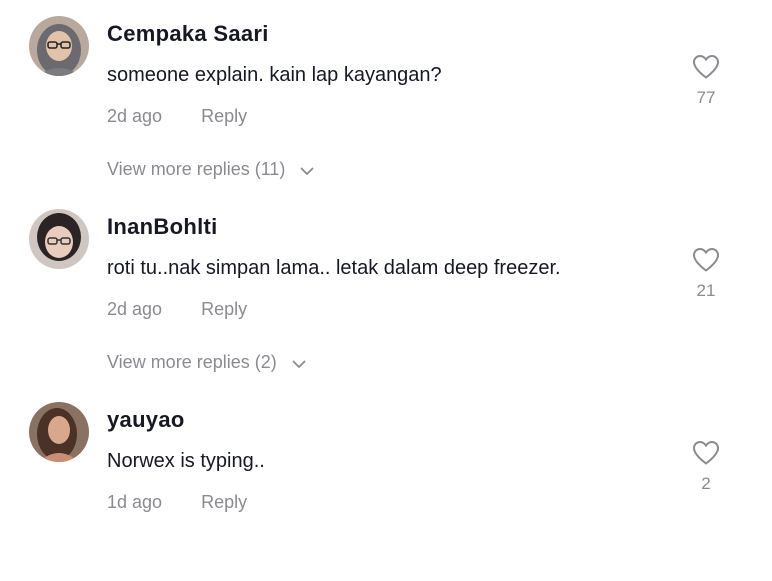 The width and height of the screenshot is (772, 581). What do you see at coordinates (192, 362) in the screenshot?
I see `view-more-replies-label: View more replies (2)` at bounding box center [192, 362].